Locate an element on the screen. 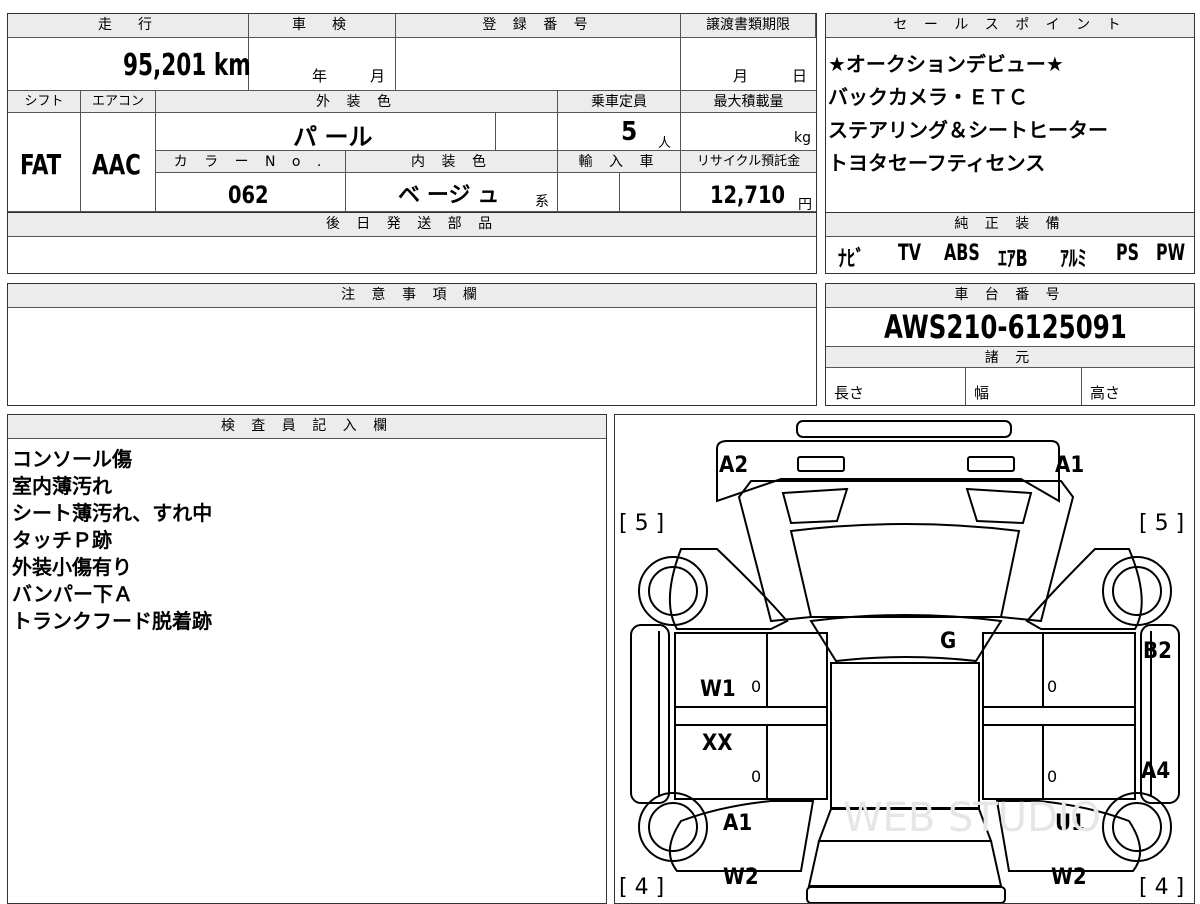 This screenshot has height=904, width=1200. recycle-unit: 円 is located at coordinates (805, 205).